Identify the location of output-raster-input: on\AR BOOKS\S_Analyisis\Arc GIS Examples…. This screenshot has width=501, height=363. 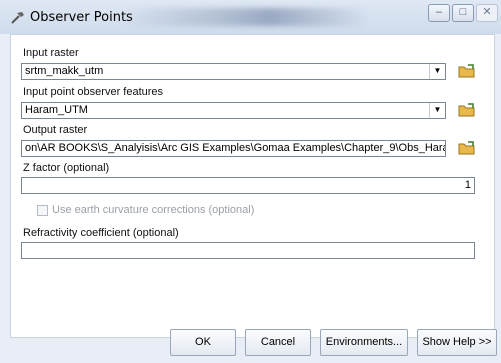
(233, 148).